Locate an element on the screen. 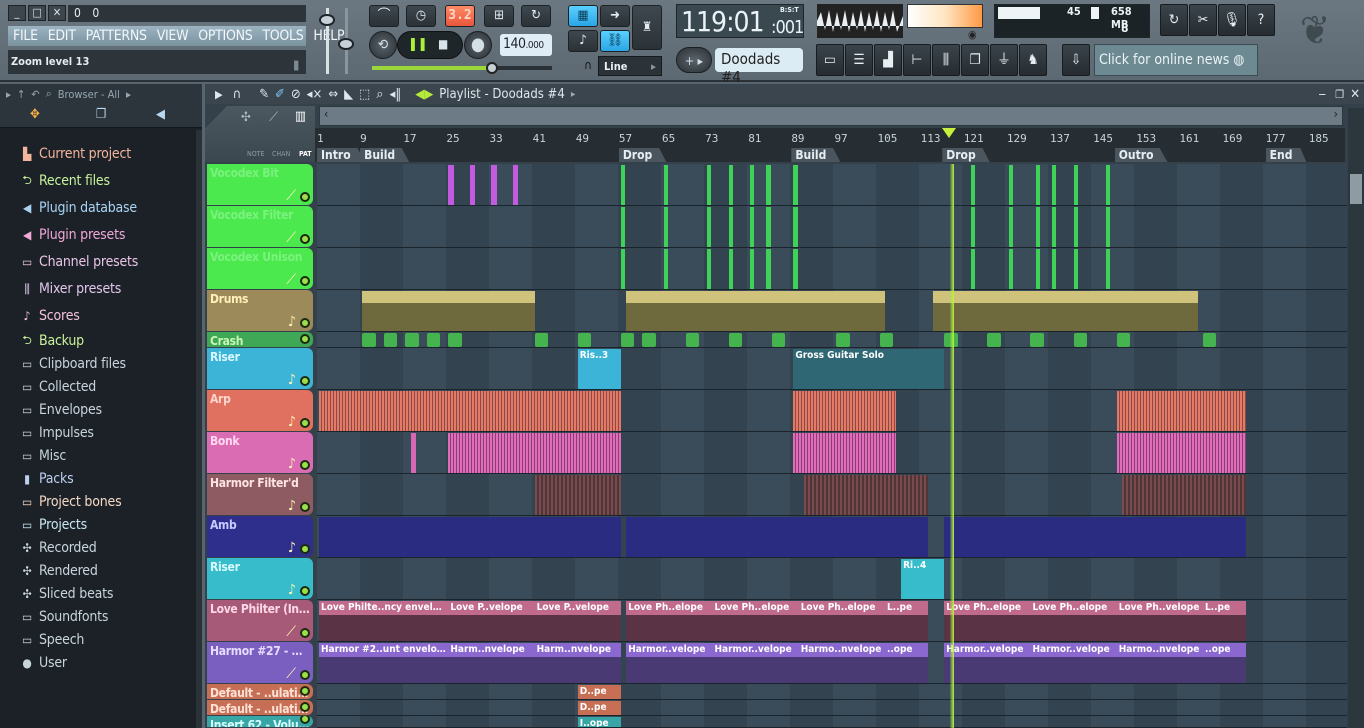  track-header: Love Philter (Insert... ⟋ is located at coordinates (260, 620).